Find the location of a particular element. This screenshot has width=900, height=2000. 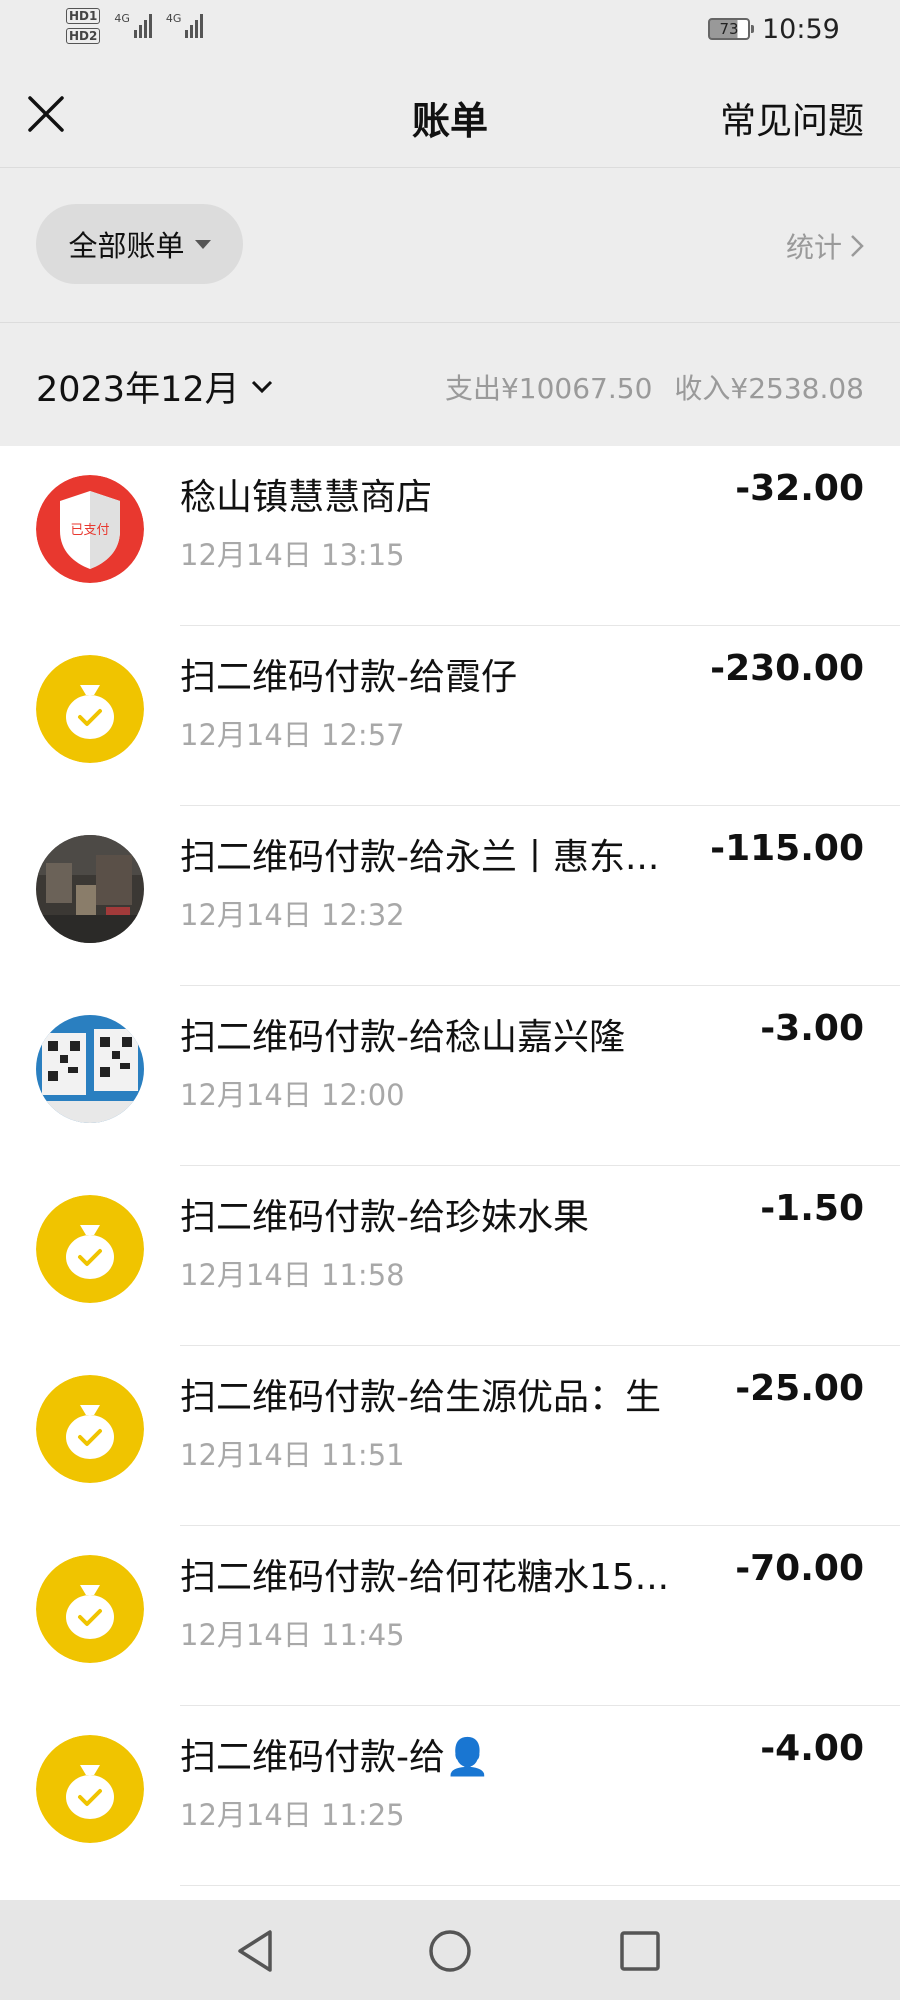

month-summary: 支出¥10067.50 收入¥2538.08 is located at coordinates (654, 387).